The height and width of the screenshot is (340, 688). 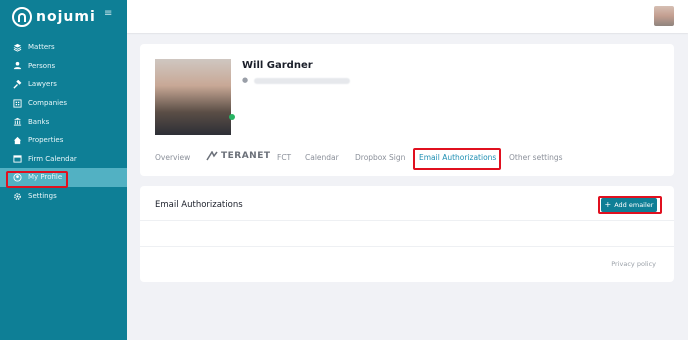 I want to click on online-status-indicator, so click(x=232, y=117).